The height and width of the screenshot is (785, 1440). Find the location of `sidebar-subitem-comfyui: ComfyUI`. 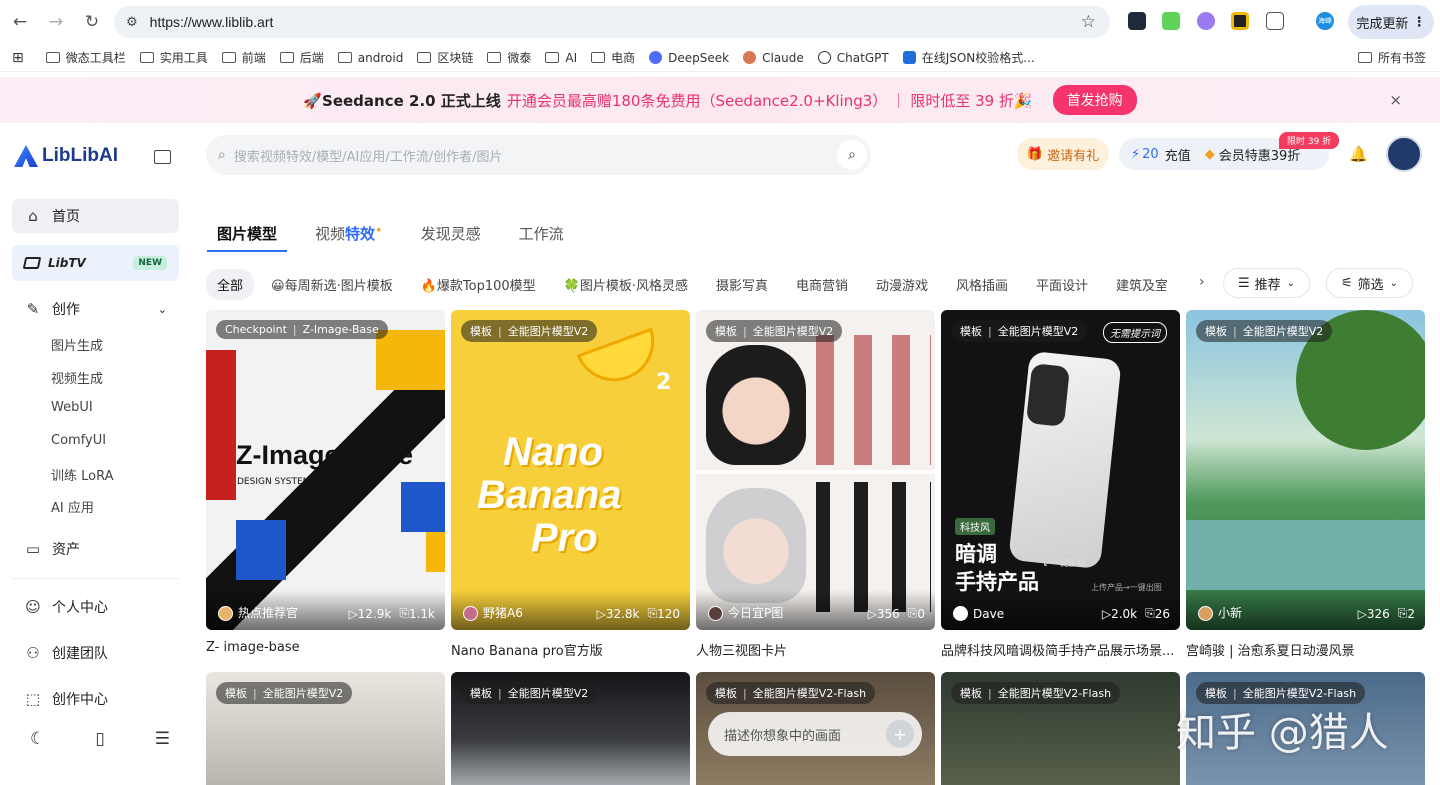

sidebar-subitem-comfyui: ComfyUI is located at coordinates (78, 440).